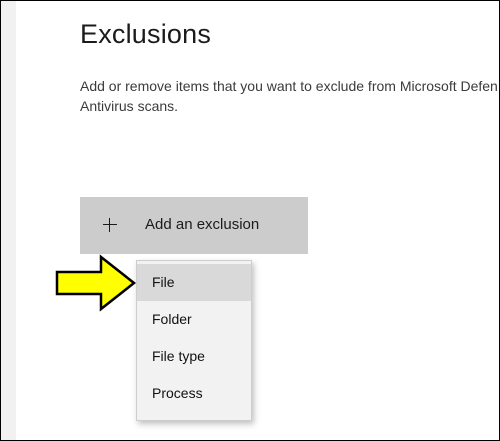 The image size is (500, 441). What do you see at coordinates (110, 225) in the screenshot?
I see `plus-icon` at bounding box center [110, 225].